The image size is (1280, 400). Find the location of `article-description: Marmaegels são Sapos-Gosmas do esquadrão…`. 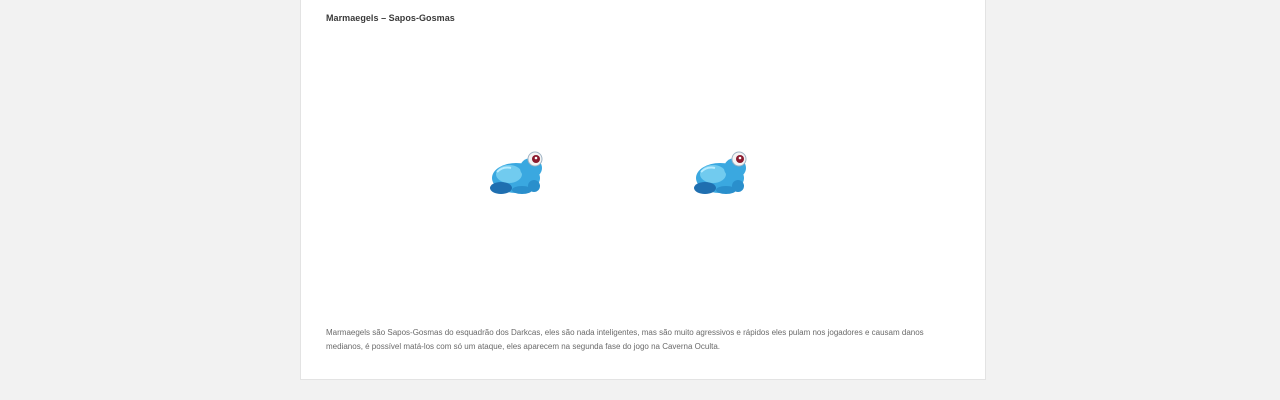

article-description: Marmaegels são Sapos-Gosmas do esquadrão… is located at coordinates (625, 339).